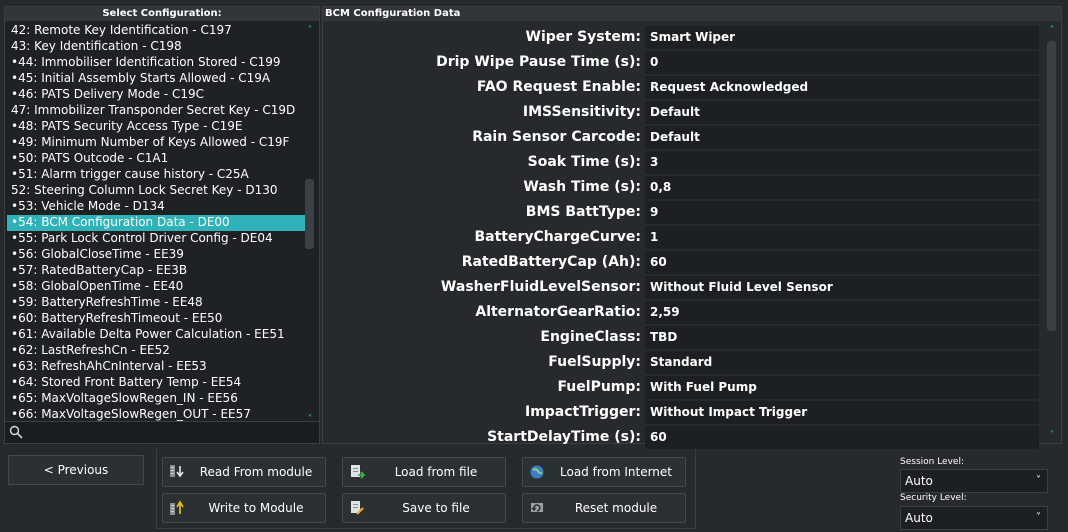 This screenshot has height=532, width=1068. I want to click on configuration-list-title: Select Configuration:, so click(162, 14).